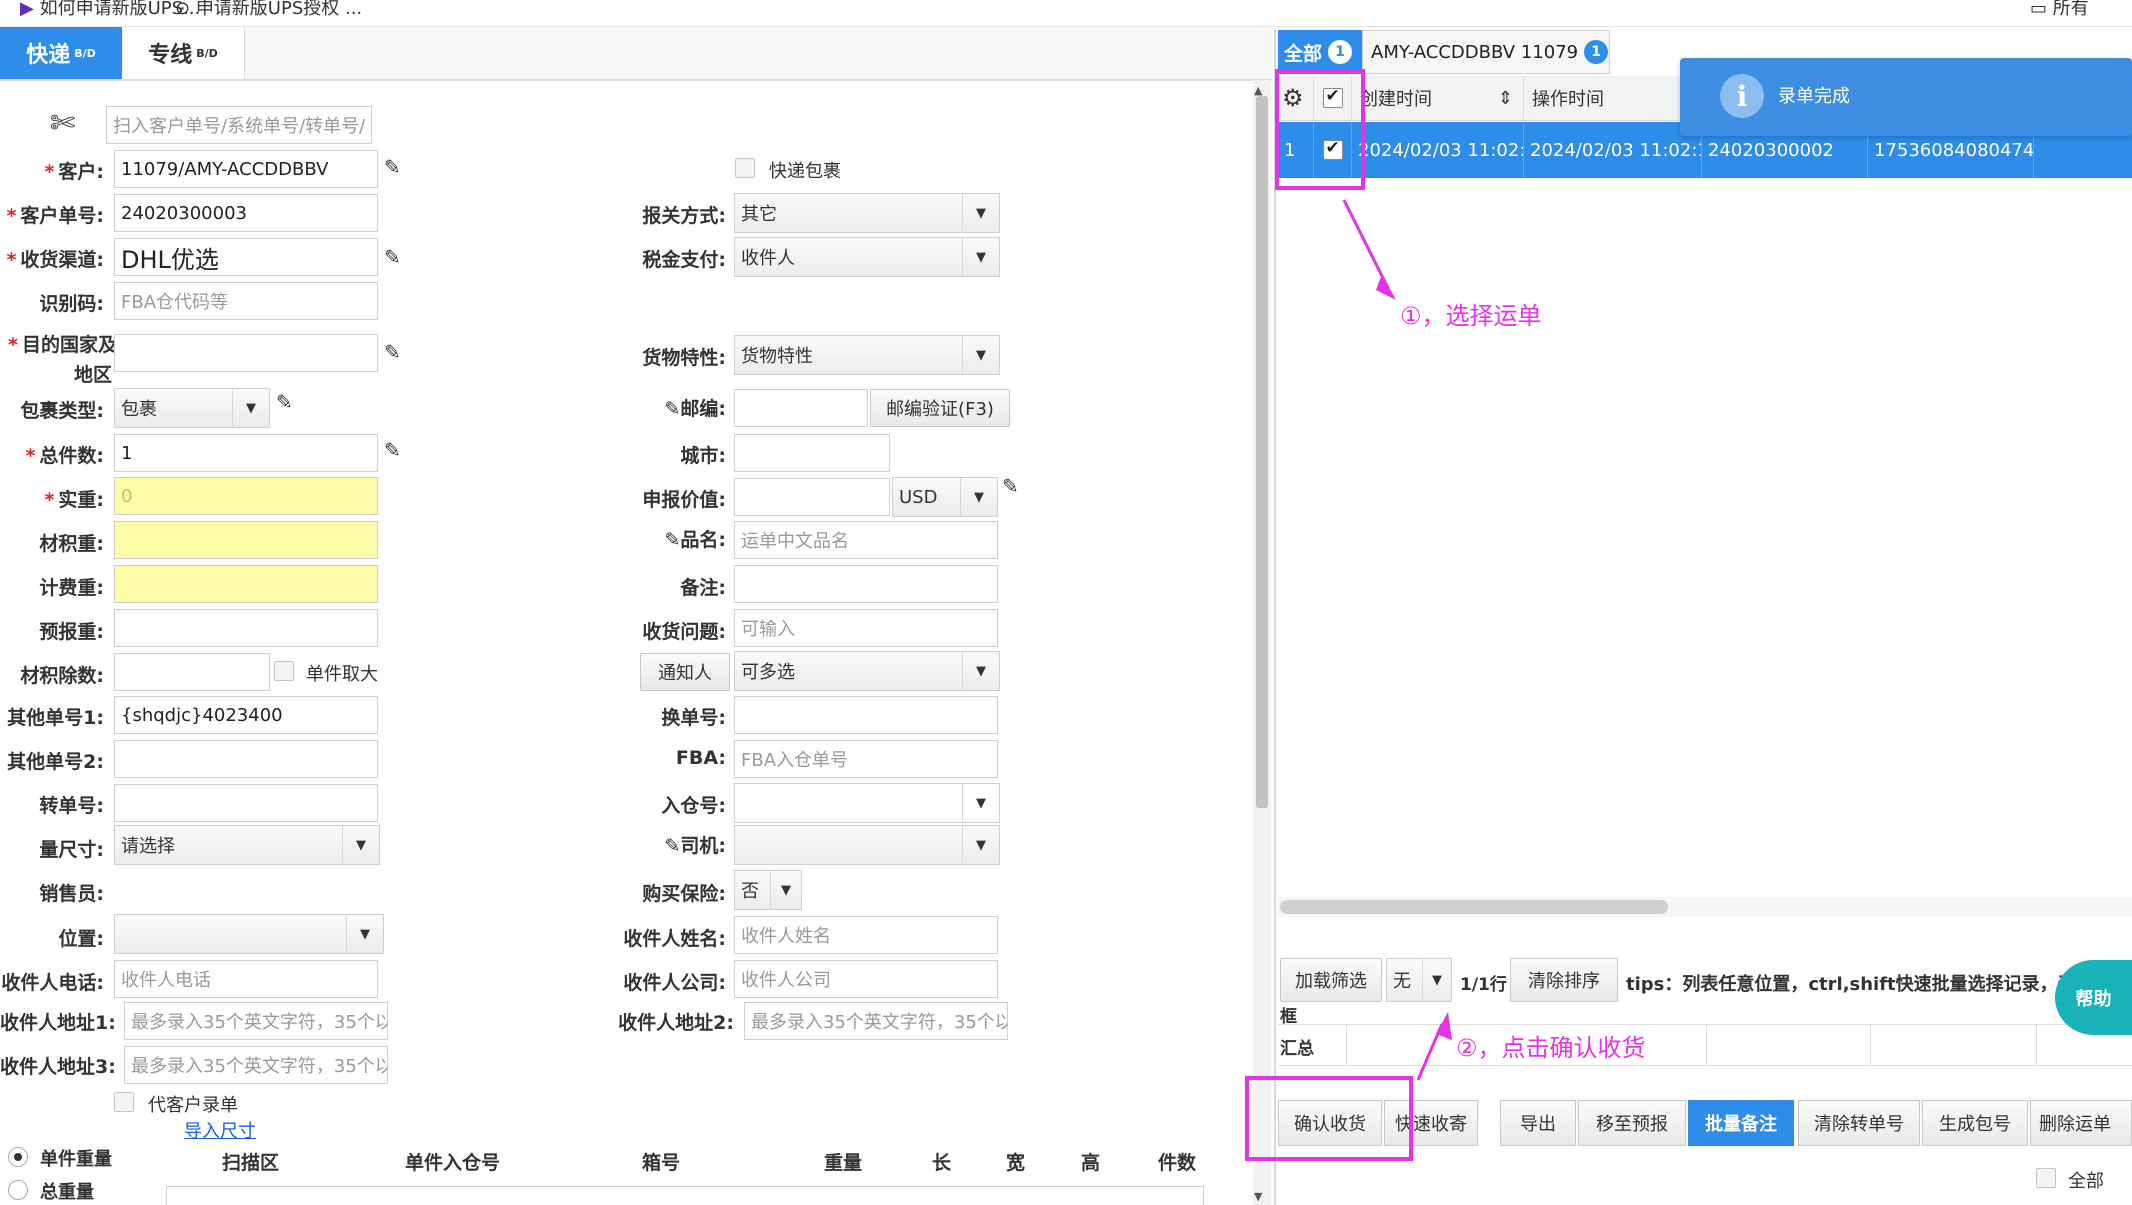 Image resolution: width=2132 pixels, height=1205 pixels. I want to click on customs-select: 其它 ▼, so click(867, 213).